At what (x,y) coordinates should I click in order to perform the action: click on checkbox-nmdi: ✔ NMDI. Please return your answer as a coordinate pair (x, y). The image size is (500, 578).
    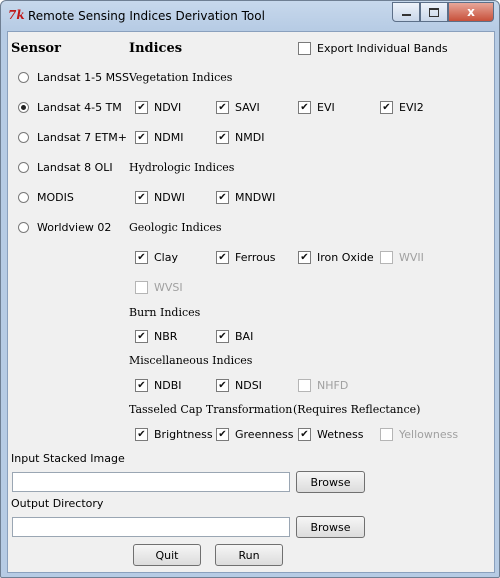
    Looking at the image, I should click on (240, 137).